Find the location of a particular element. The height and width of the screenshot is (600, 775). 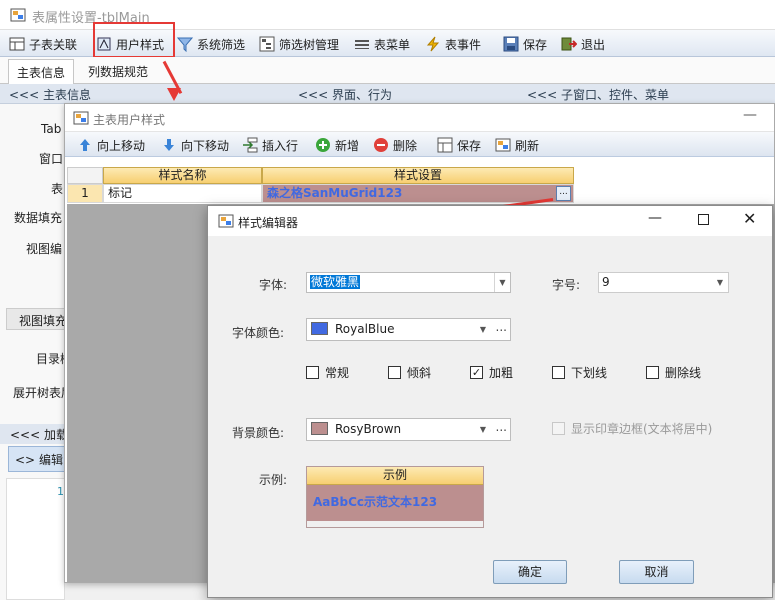

font-combo: 微软雅黑 ▼ is located at coordinates (408, 282).